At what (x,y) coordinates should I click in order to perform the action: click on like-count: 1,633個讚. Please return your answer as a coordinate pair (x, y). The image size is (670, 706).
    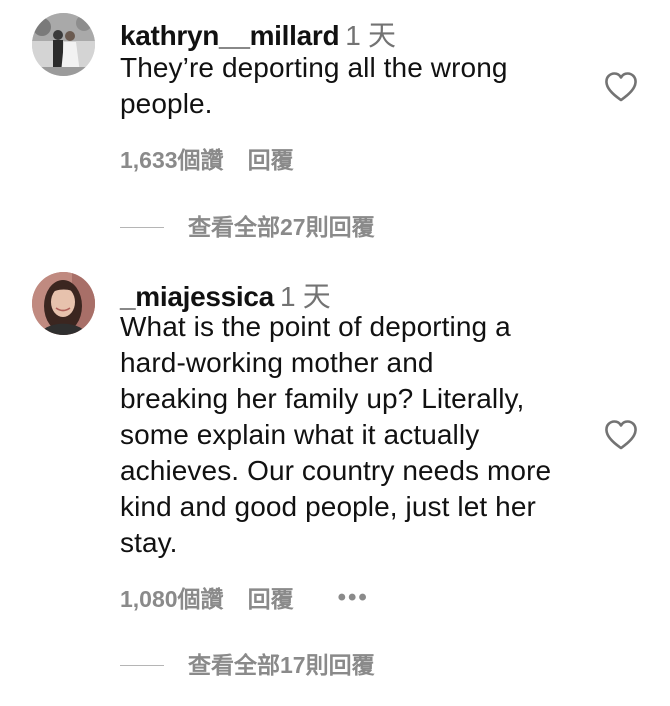
    Looking at the image, I should click on (172, 160).